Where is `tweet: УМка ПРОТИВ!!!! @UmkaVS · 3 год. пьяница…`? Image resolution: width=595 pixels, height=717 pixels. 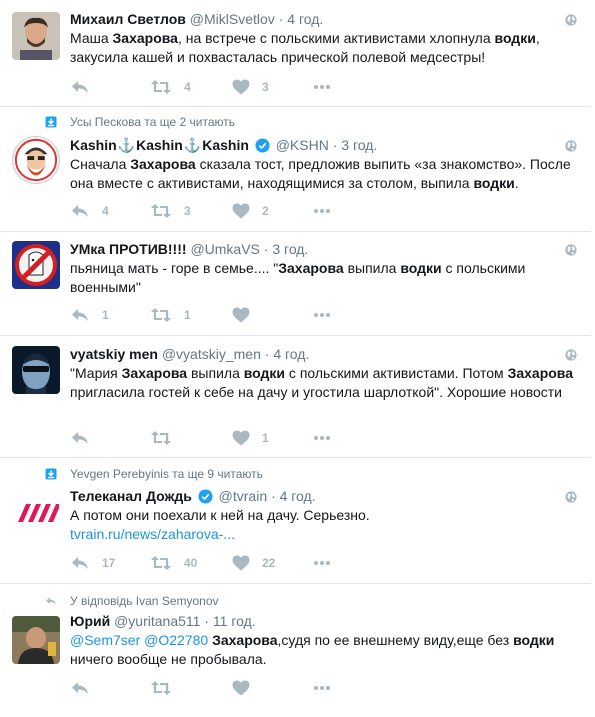 tweet: УМка ПРОТИВ!!!! @UmkaVS · 3 год. пьяница… is located at coordinates (295, 284).